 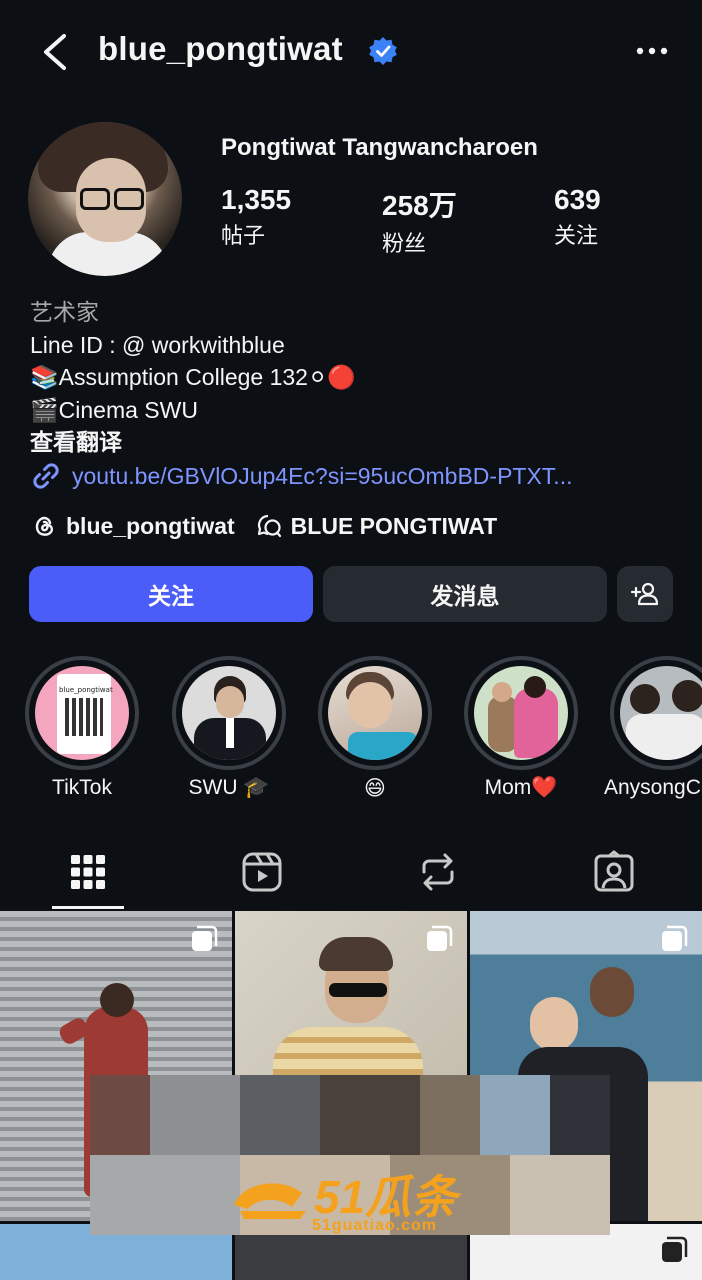 What do you see at coordinates (157, 344) in the screenshot?
I see `bio-line: Line ID : @ workwithblue` at bounding box center [157, 344].